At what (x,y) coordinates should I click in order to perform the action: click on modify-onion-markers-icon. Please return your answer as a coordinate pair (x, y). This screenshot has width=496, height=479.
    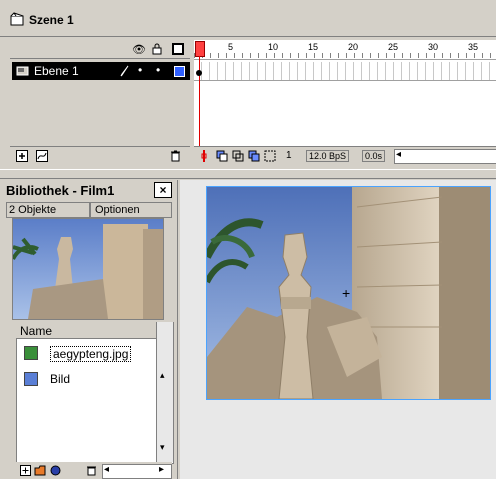
    Looking at the image, I should click on (270, 156).